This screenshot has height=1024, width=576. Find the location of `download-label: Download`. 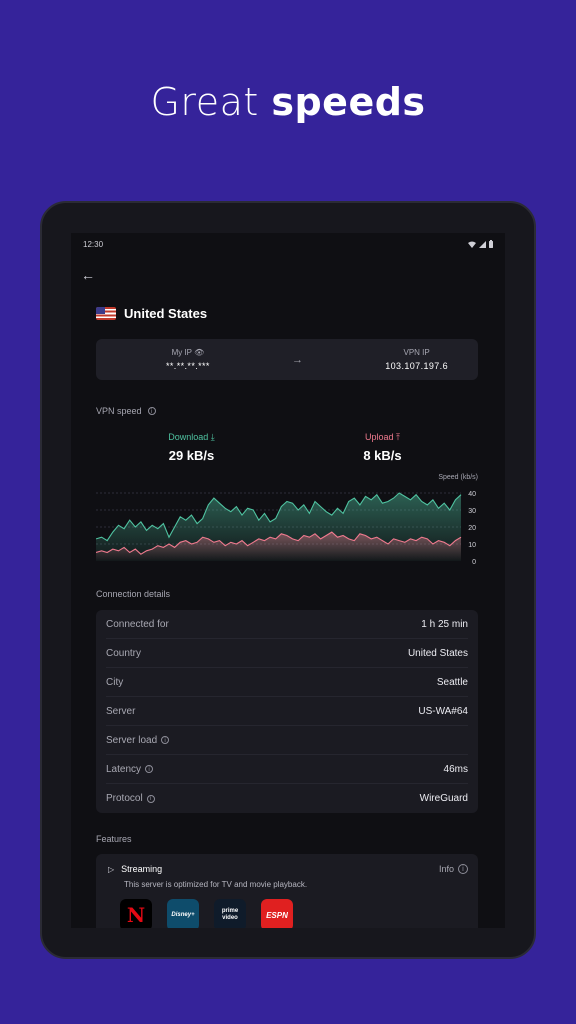

download-label: Download is located at coordinates (188, 437).